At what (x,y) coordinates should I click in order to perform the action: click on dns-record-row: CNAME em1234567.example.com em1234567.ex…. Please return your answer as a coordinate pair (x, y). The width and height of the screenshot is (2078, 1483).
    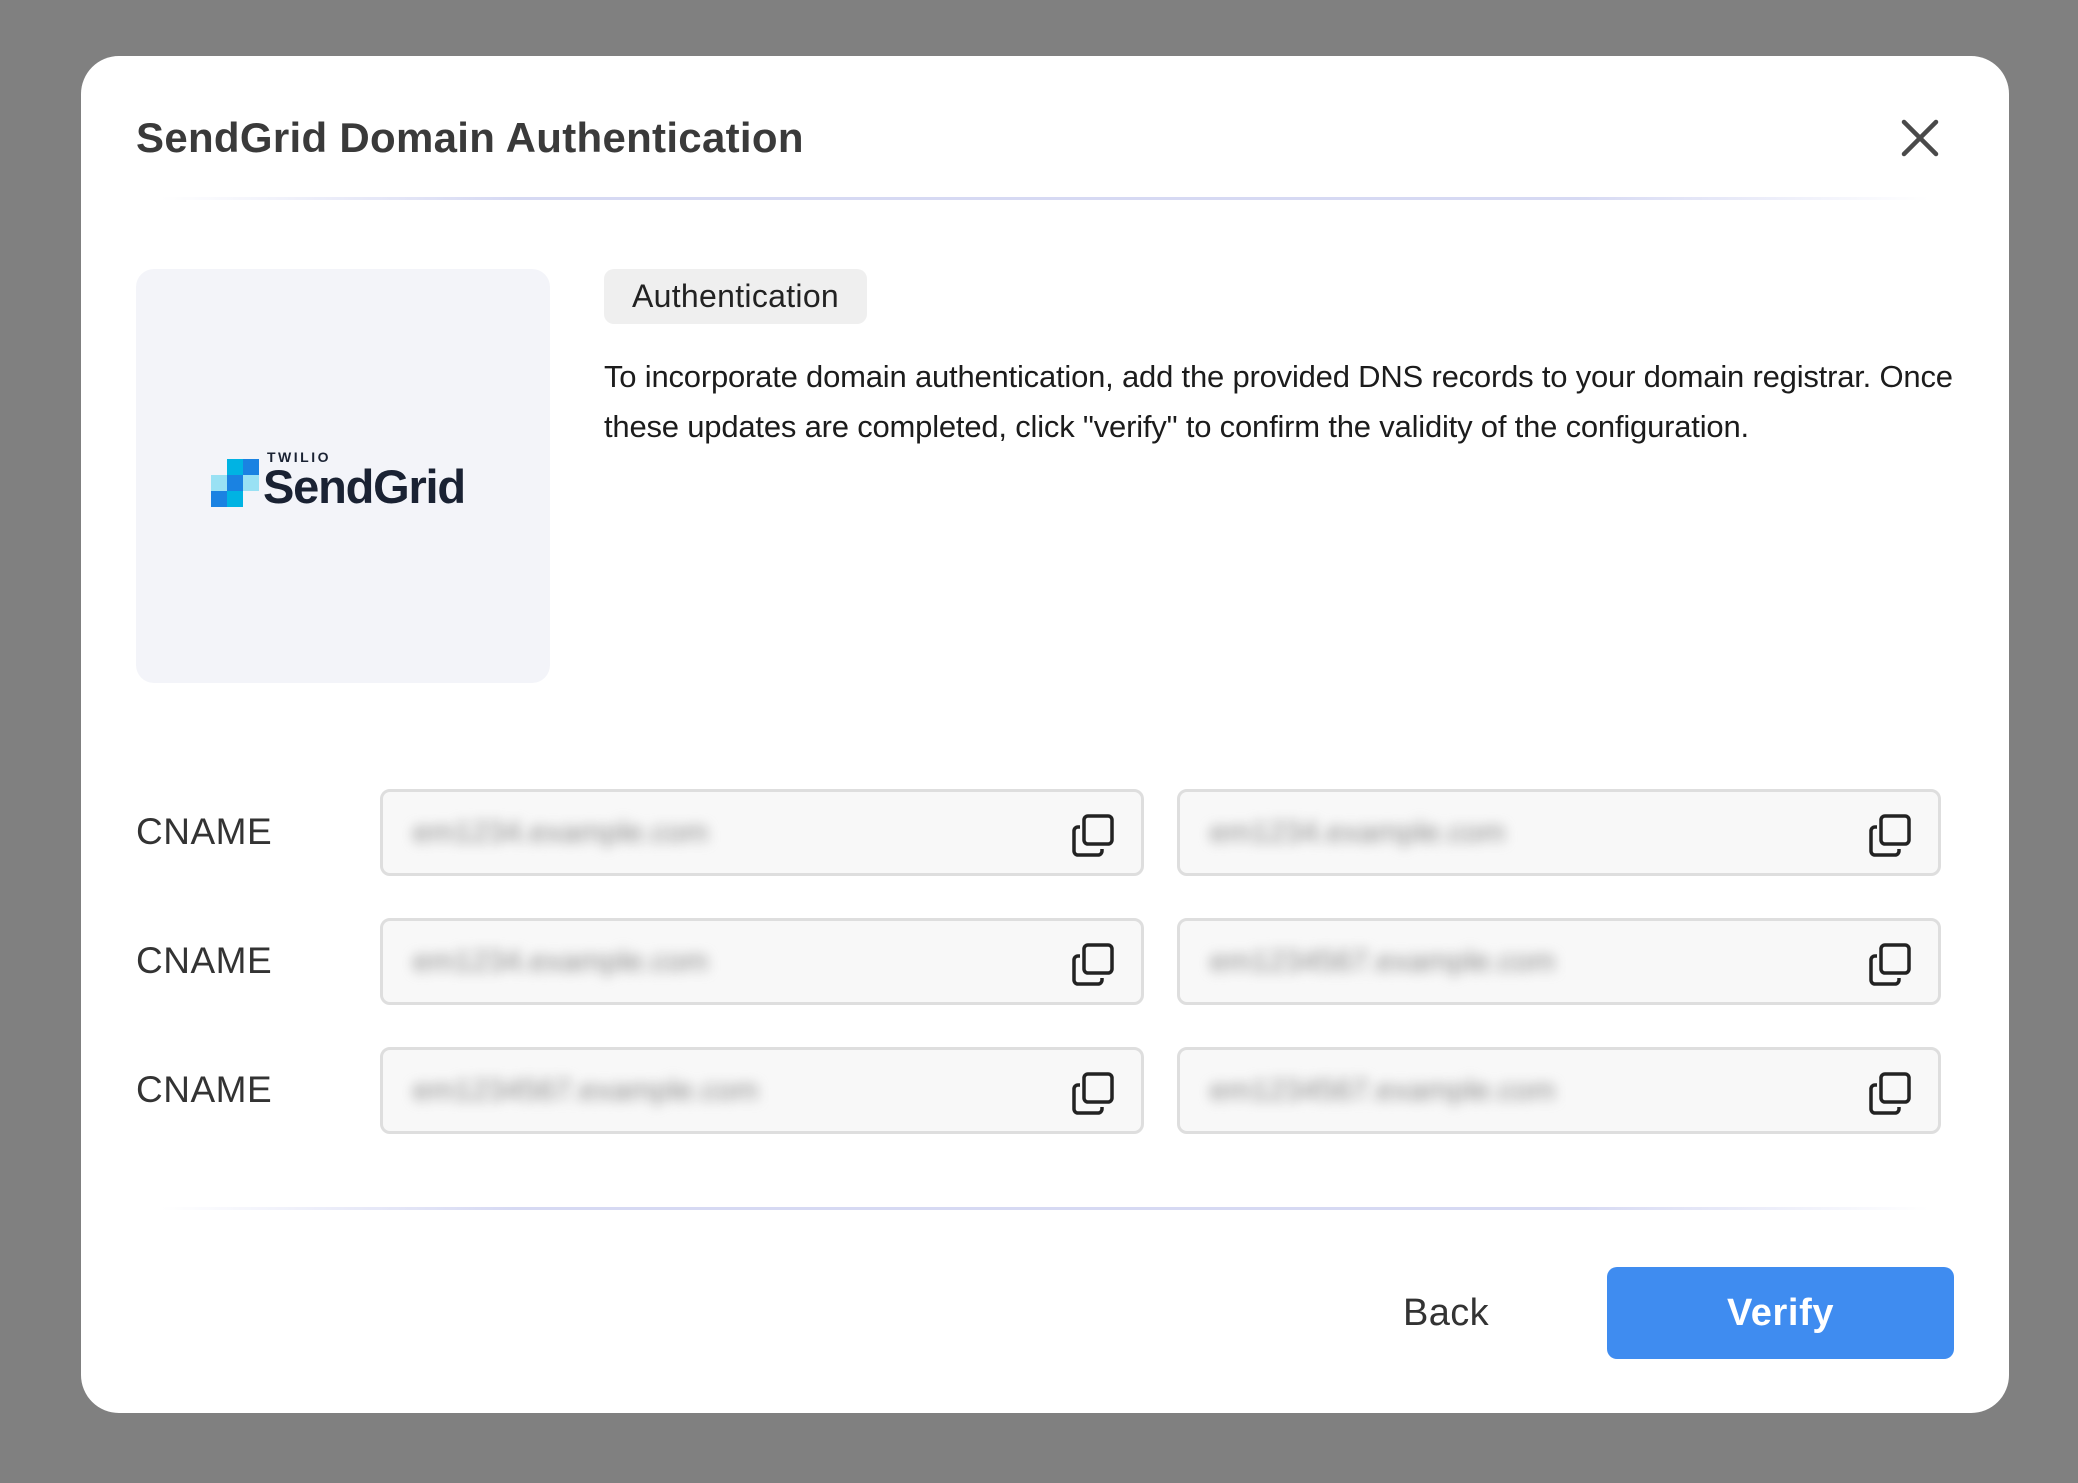
    Looking at the image, I should click on (1042, 1092).